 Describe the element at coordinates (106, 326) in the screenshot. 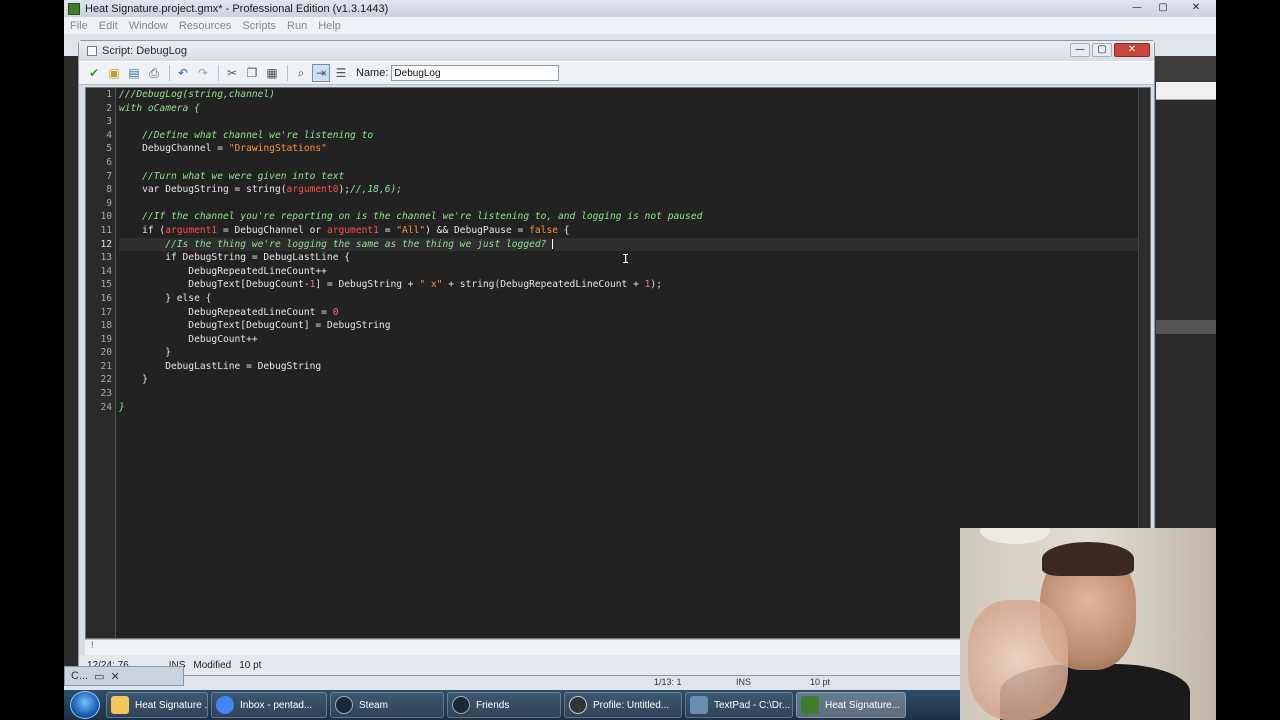

I see `line-number: 18` at that location.